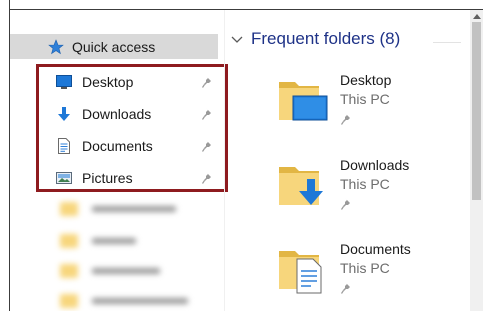  What do you see at coordinates (300, 272) in the screenshot?
I see `documents-folder-icon` at bounding box center [300, 272].